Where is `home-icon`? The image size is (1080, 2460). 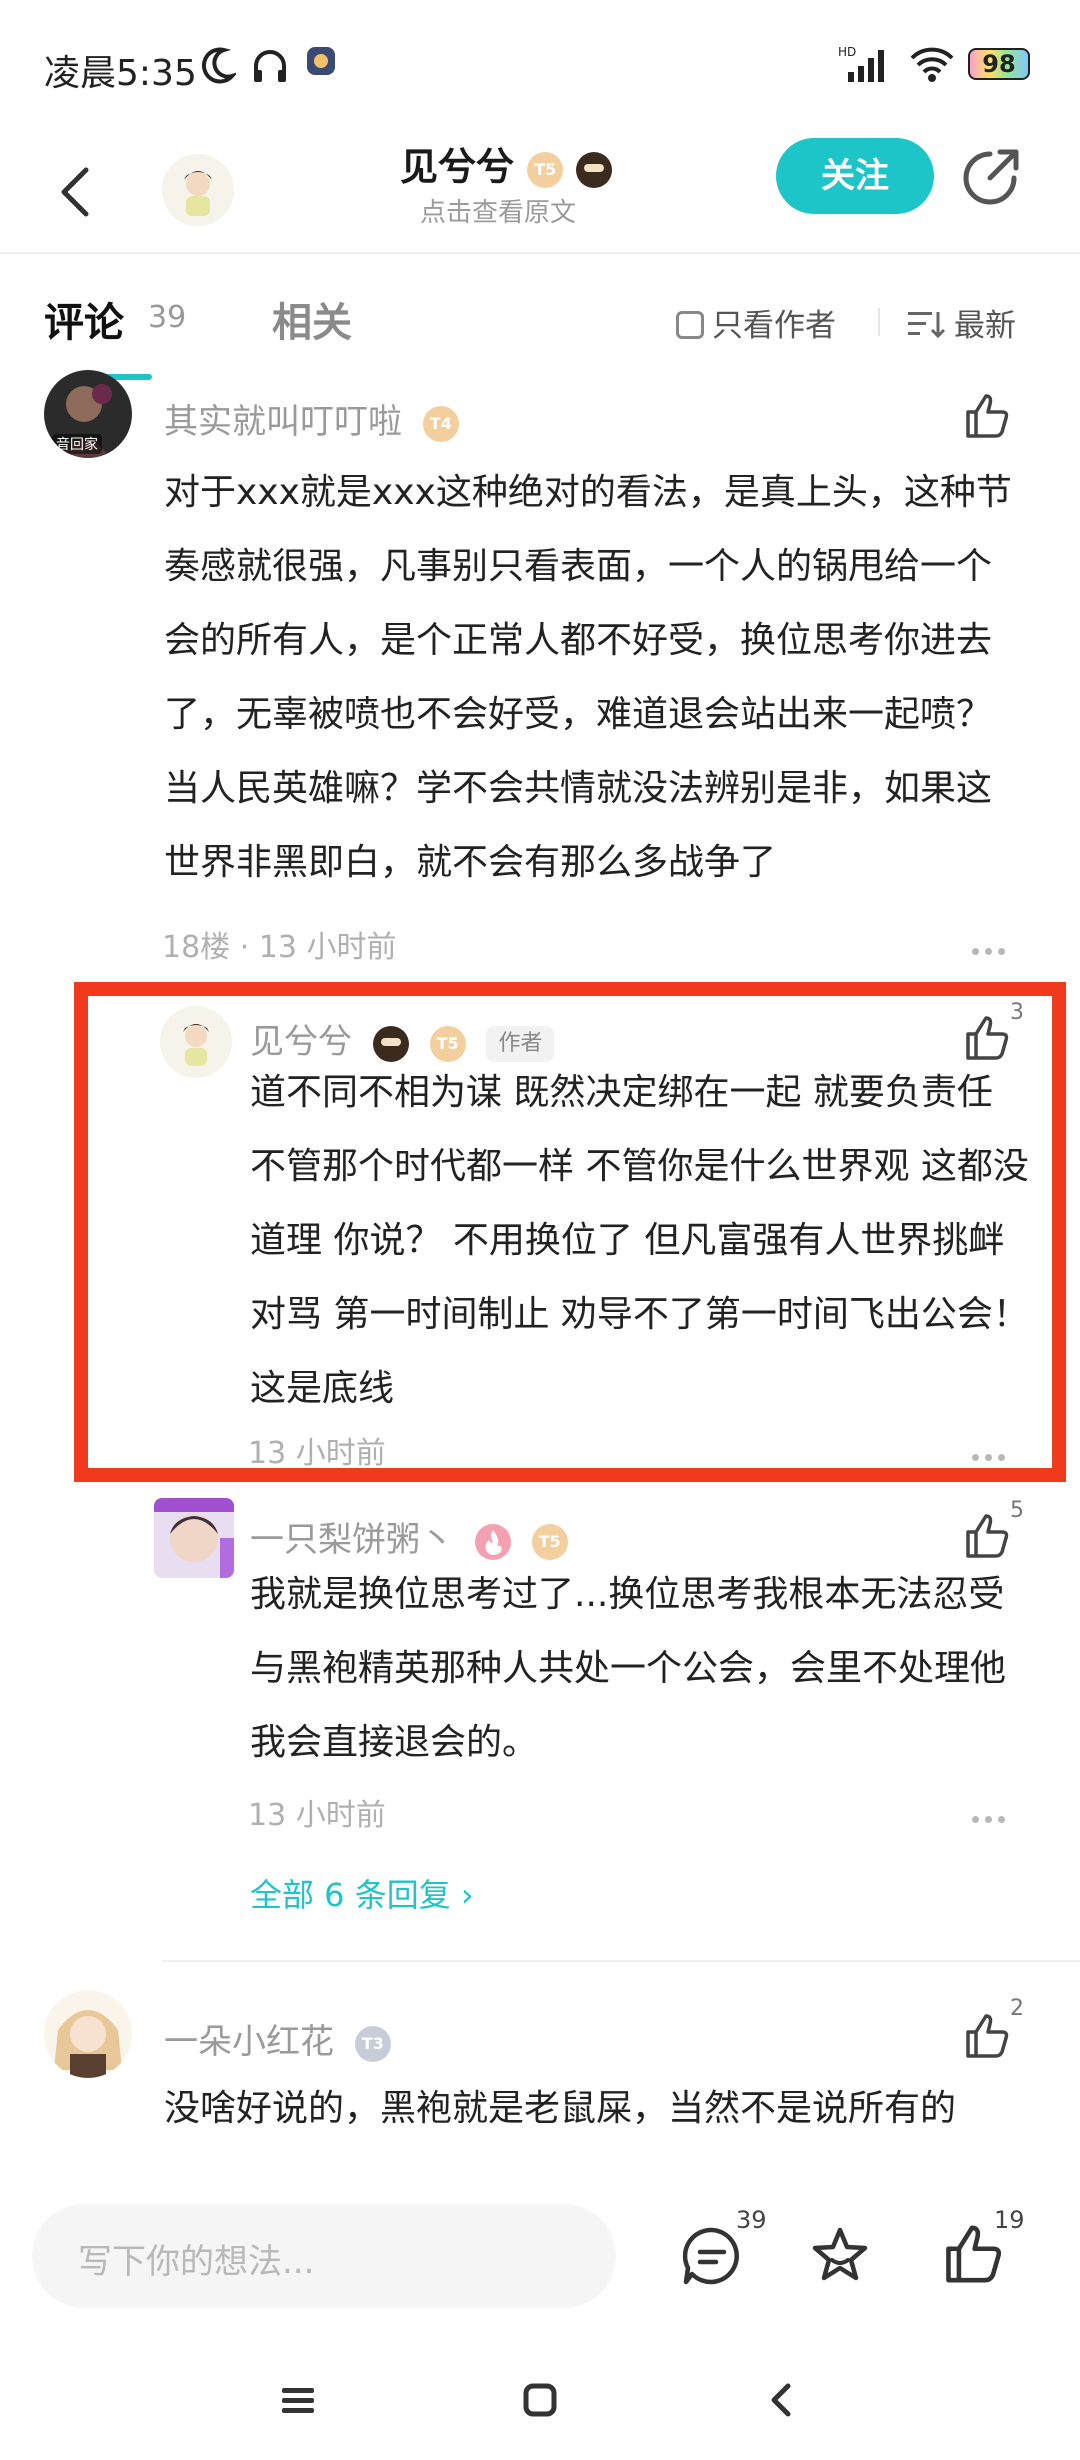 home-icon is located at coordinates (540, 2400).